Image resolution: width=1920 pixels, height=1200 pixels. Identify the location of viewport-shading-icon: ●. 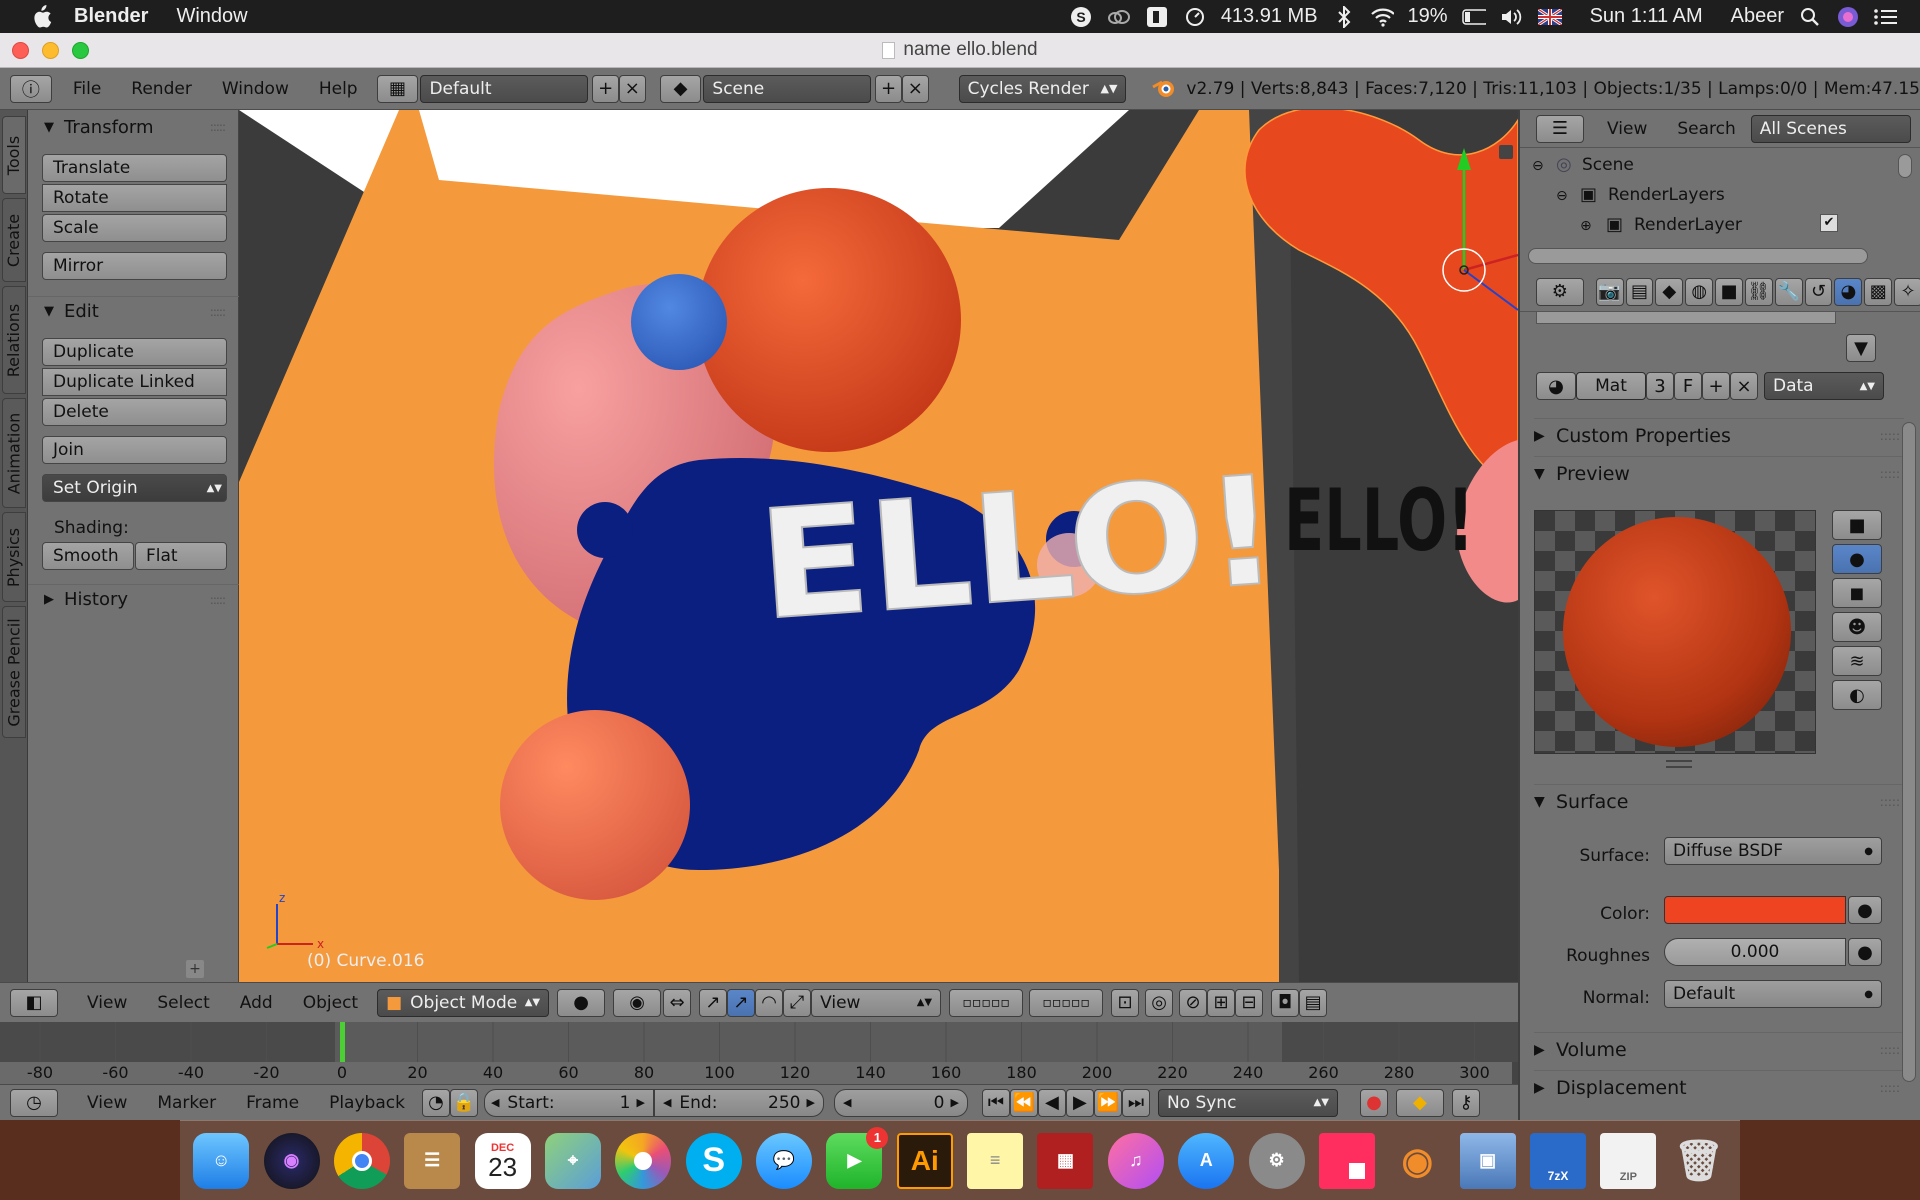
(581, 1002).